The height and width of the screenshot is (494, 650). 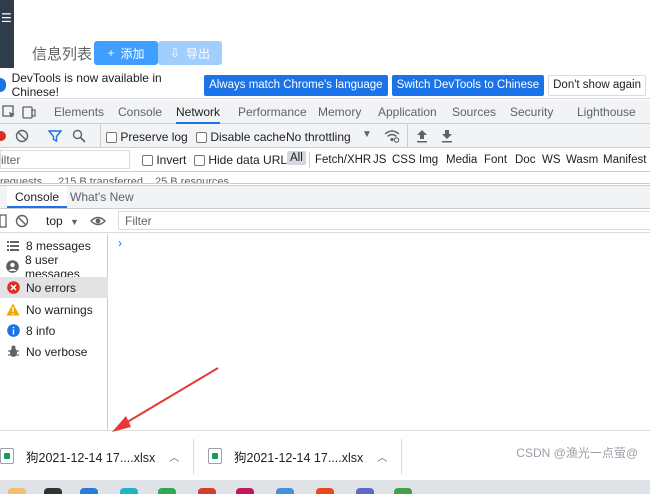 What do you see at coordinates (597, 85) in the screenshot?
I see `dont-show-again-button: Don't show again` at bounding box center [597, 85].